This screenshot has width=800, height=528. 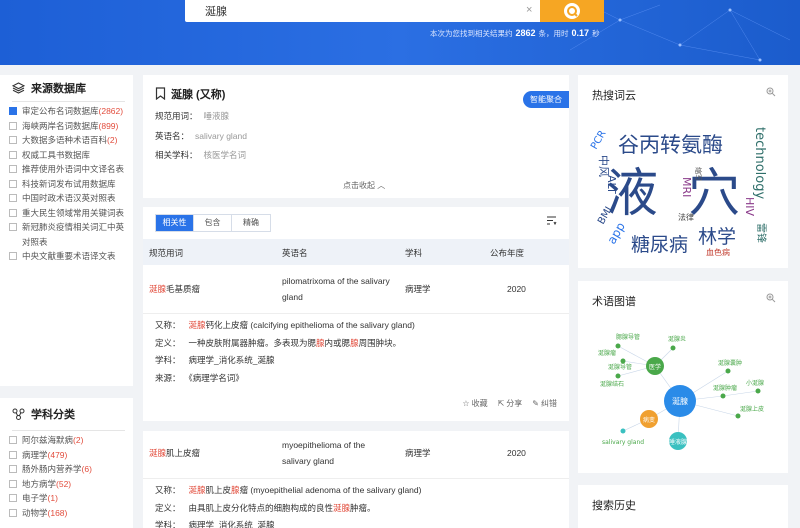 I want to click on graph-node-label: 病变, so click(x=649, y=420).